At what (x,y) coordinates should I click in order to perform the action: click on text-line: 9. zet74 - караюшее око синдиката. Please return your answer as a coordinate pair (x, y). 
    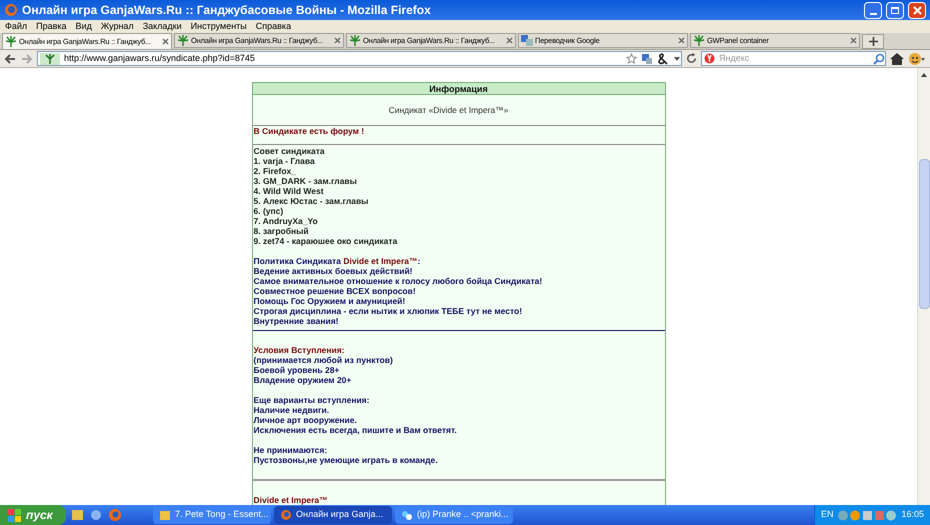
    Looking at the image, I should click on (326, 241).